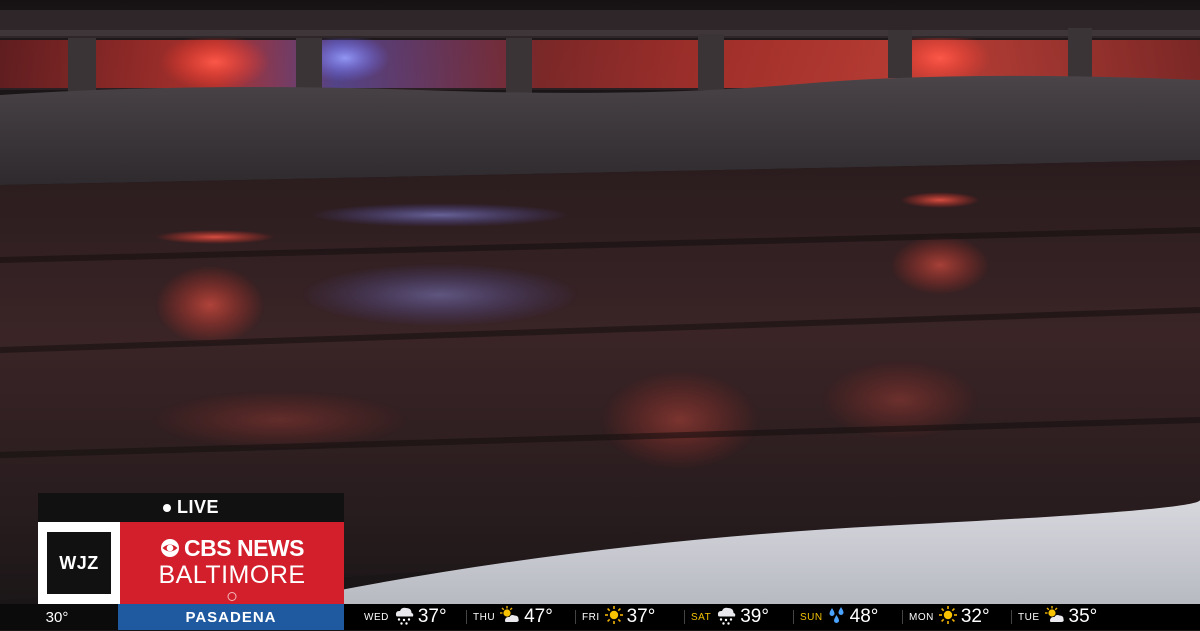 The image size is (1200, 631). I want to click on cbs-eye-icon, so click(170, 548).